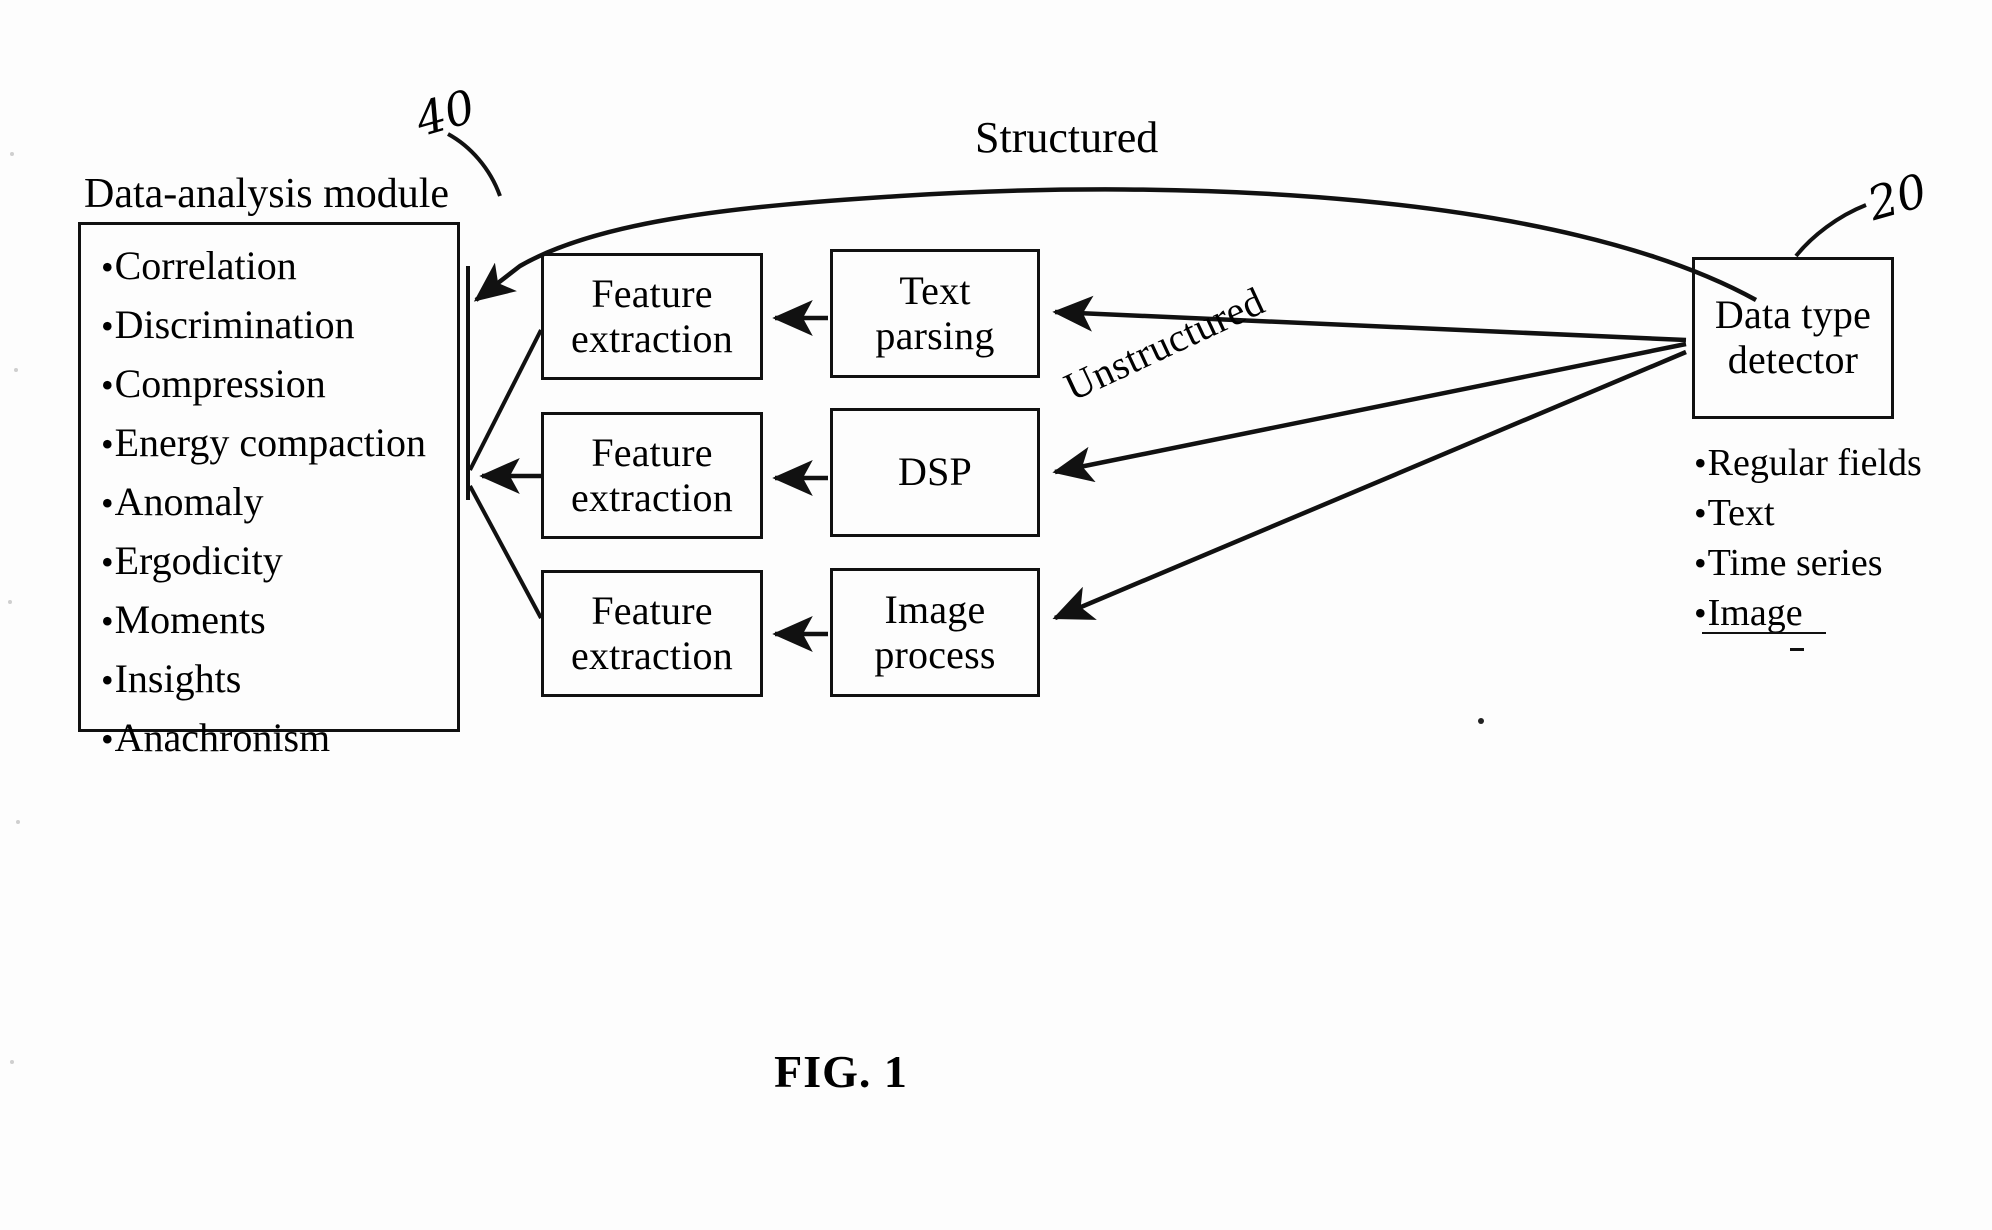  I want to click on list-item: •Ergodicity, so click(263, 561).